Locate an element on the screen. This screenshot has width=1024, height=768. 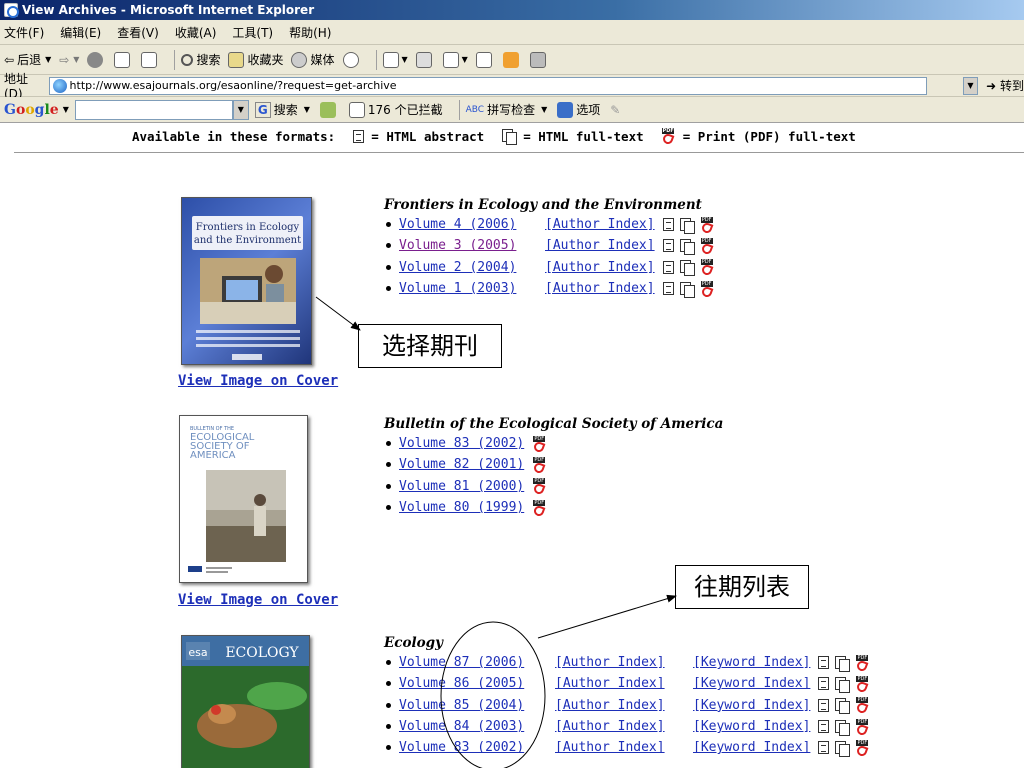
volume-link: Volume 1 (2003) is located at coordinates (472, 288).